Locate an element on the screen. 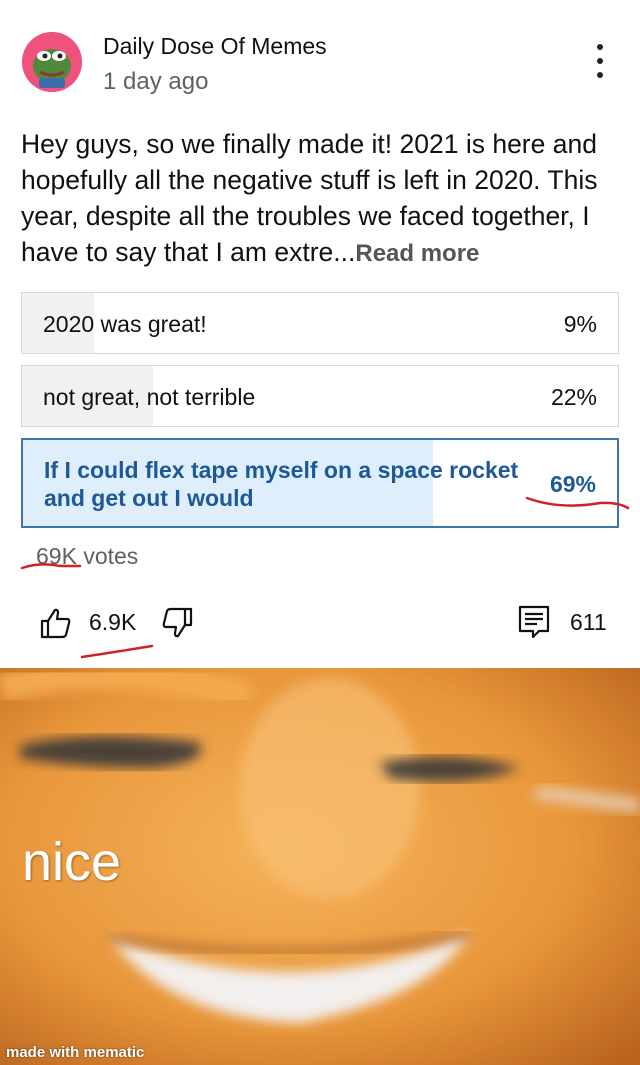  channel-avatar is located at coordinates (52, 62).